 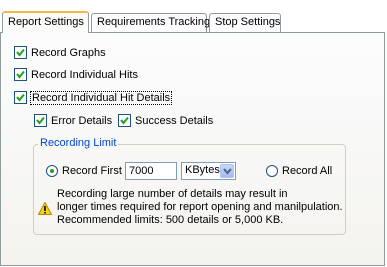 I want to click on record-all-radio, so click(x=272, y=171).